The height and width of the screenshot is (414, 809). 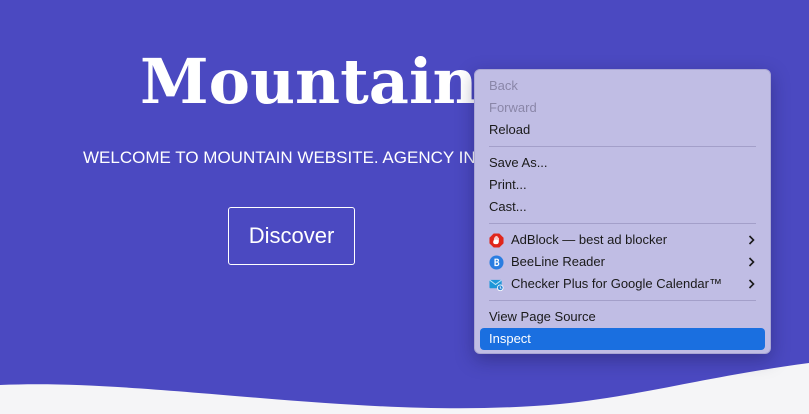 What do you see at coordinates (503, 85) in the screenshot?
I see `menu-item-back-label: Back` at bounding box center [503, 85].